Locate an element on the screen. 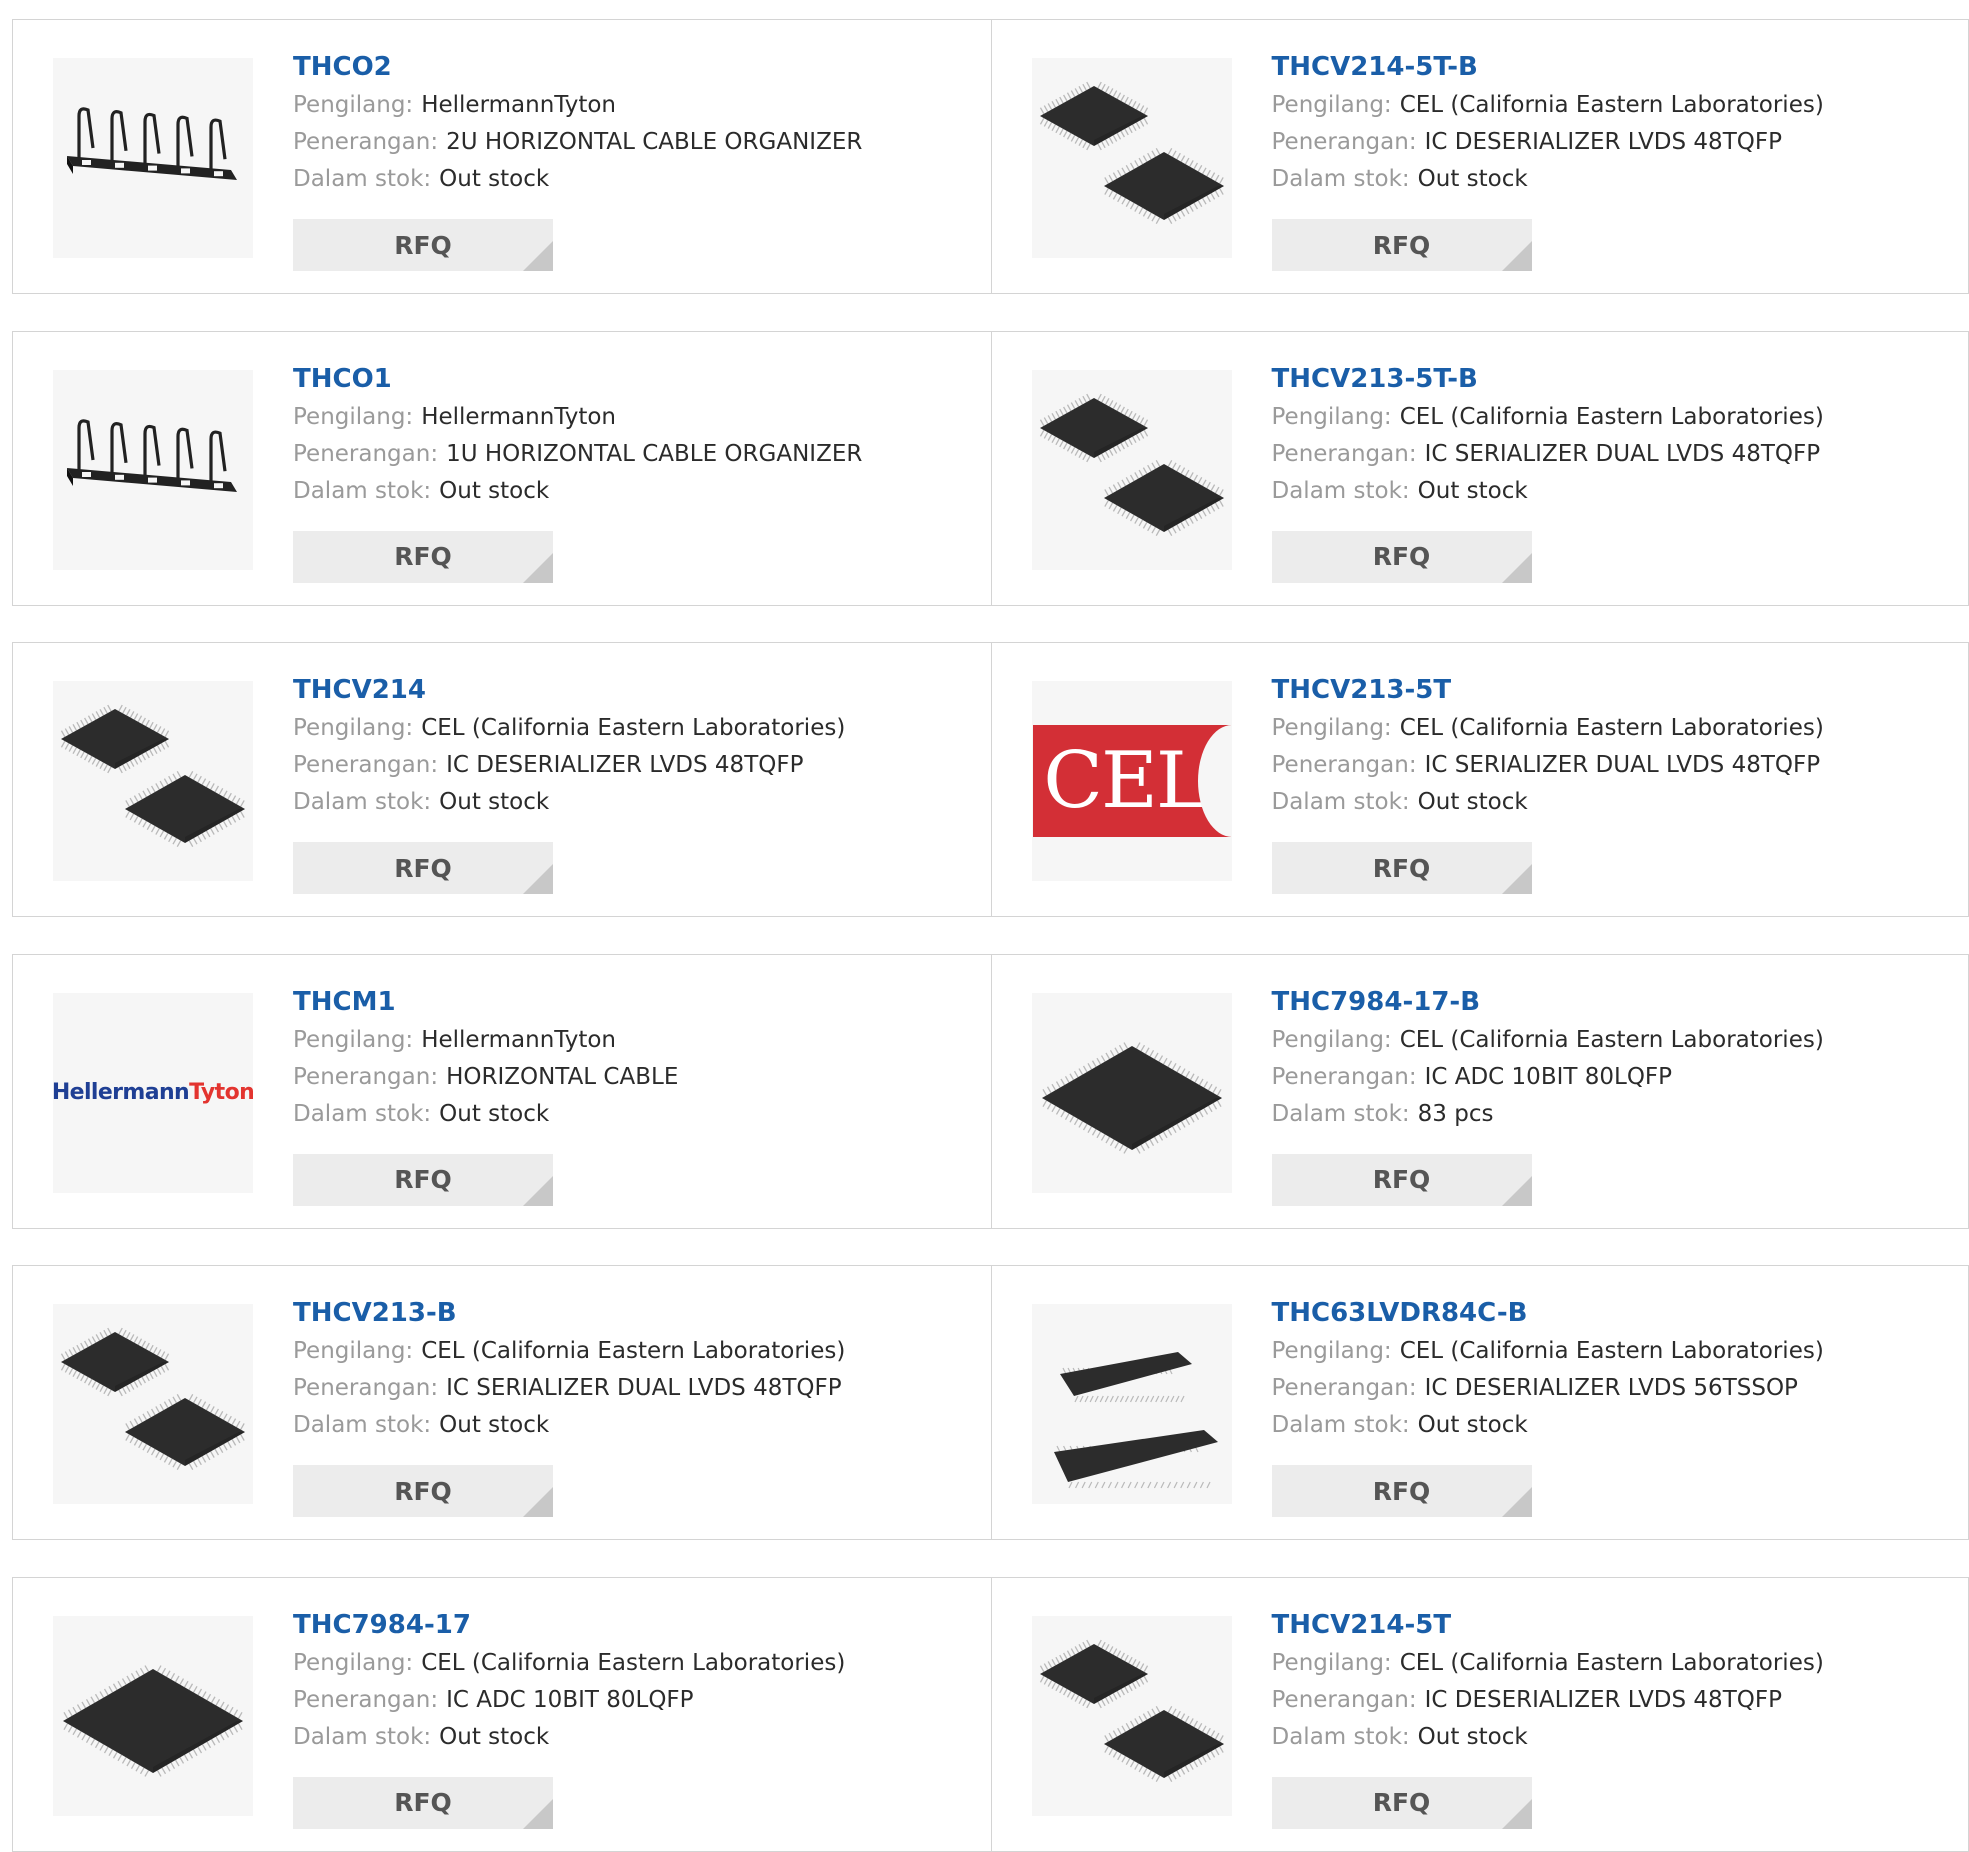 The image size is (1969, 1852). product-thumbnail: CEL is located at coordinates (1131, 781).